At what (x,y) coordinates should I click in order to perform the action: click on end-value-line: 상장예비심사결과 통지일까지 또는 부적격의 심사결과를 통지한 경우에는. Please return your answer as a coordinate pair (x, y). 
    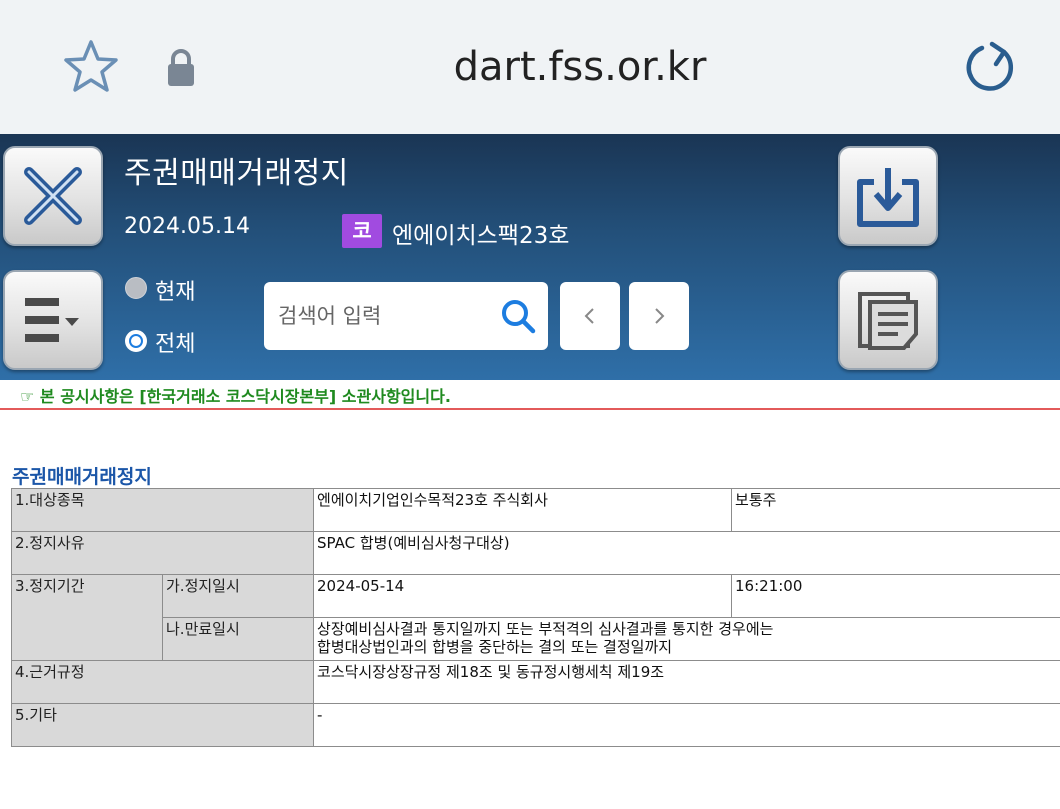
    Looking at the image, I should click on (545, 629).